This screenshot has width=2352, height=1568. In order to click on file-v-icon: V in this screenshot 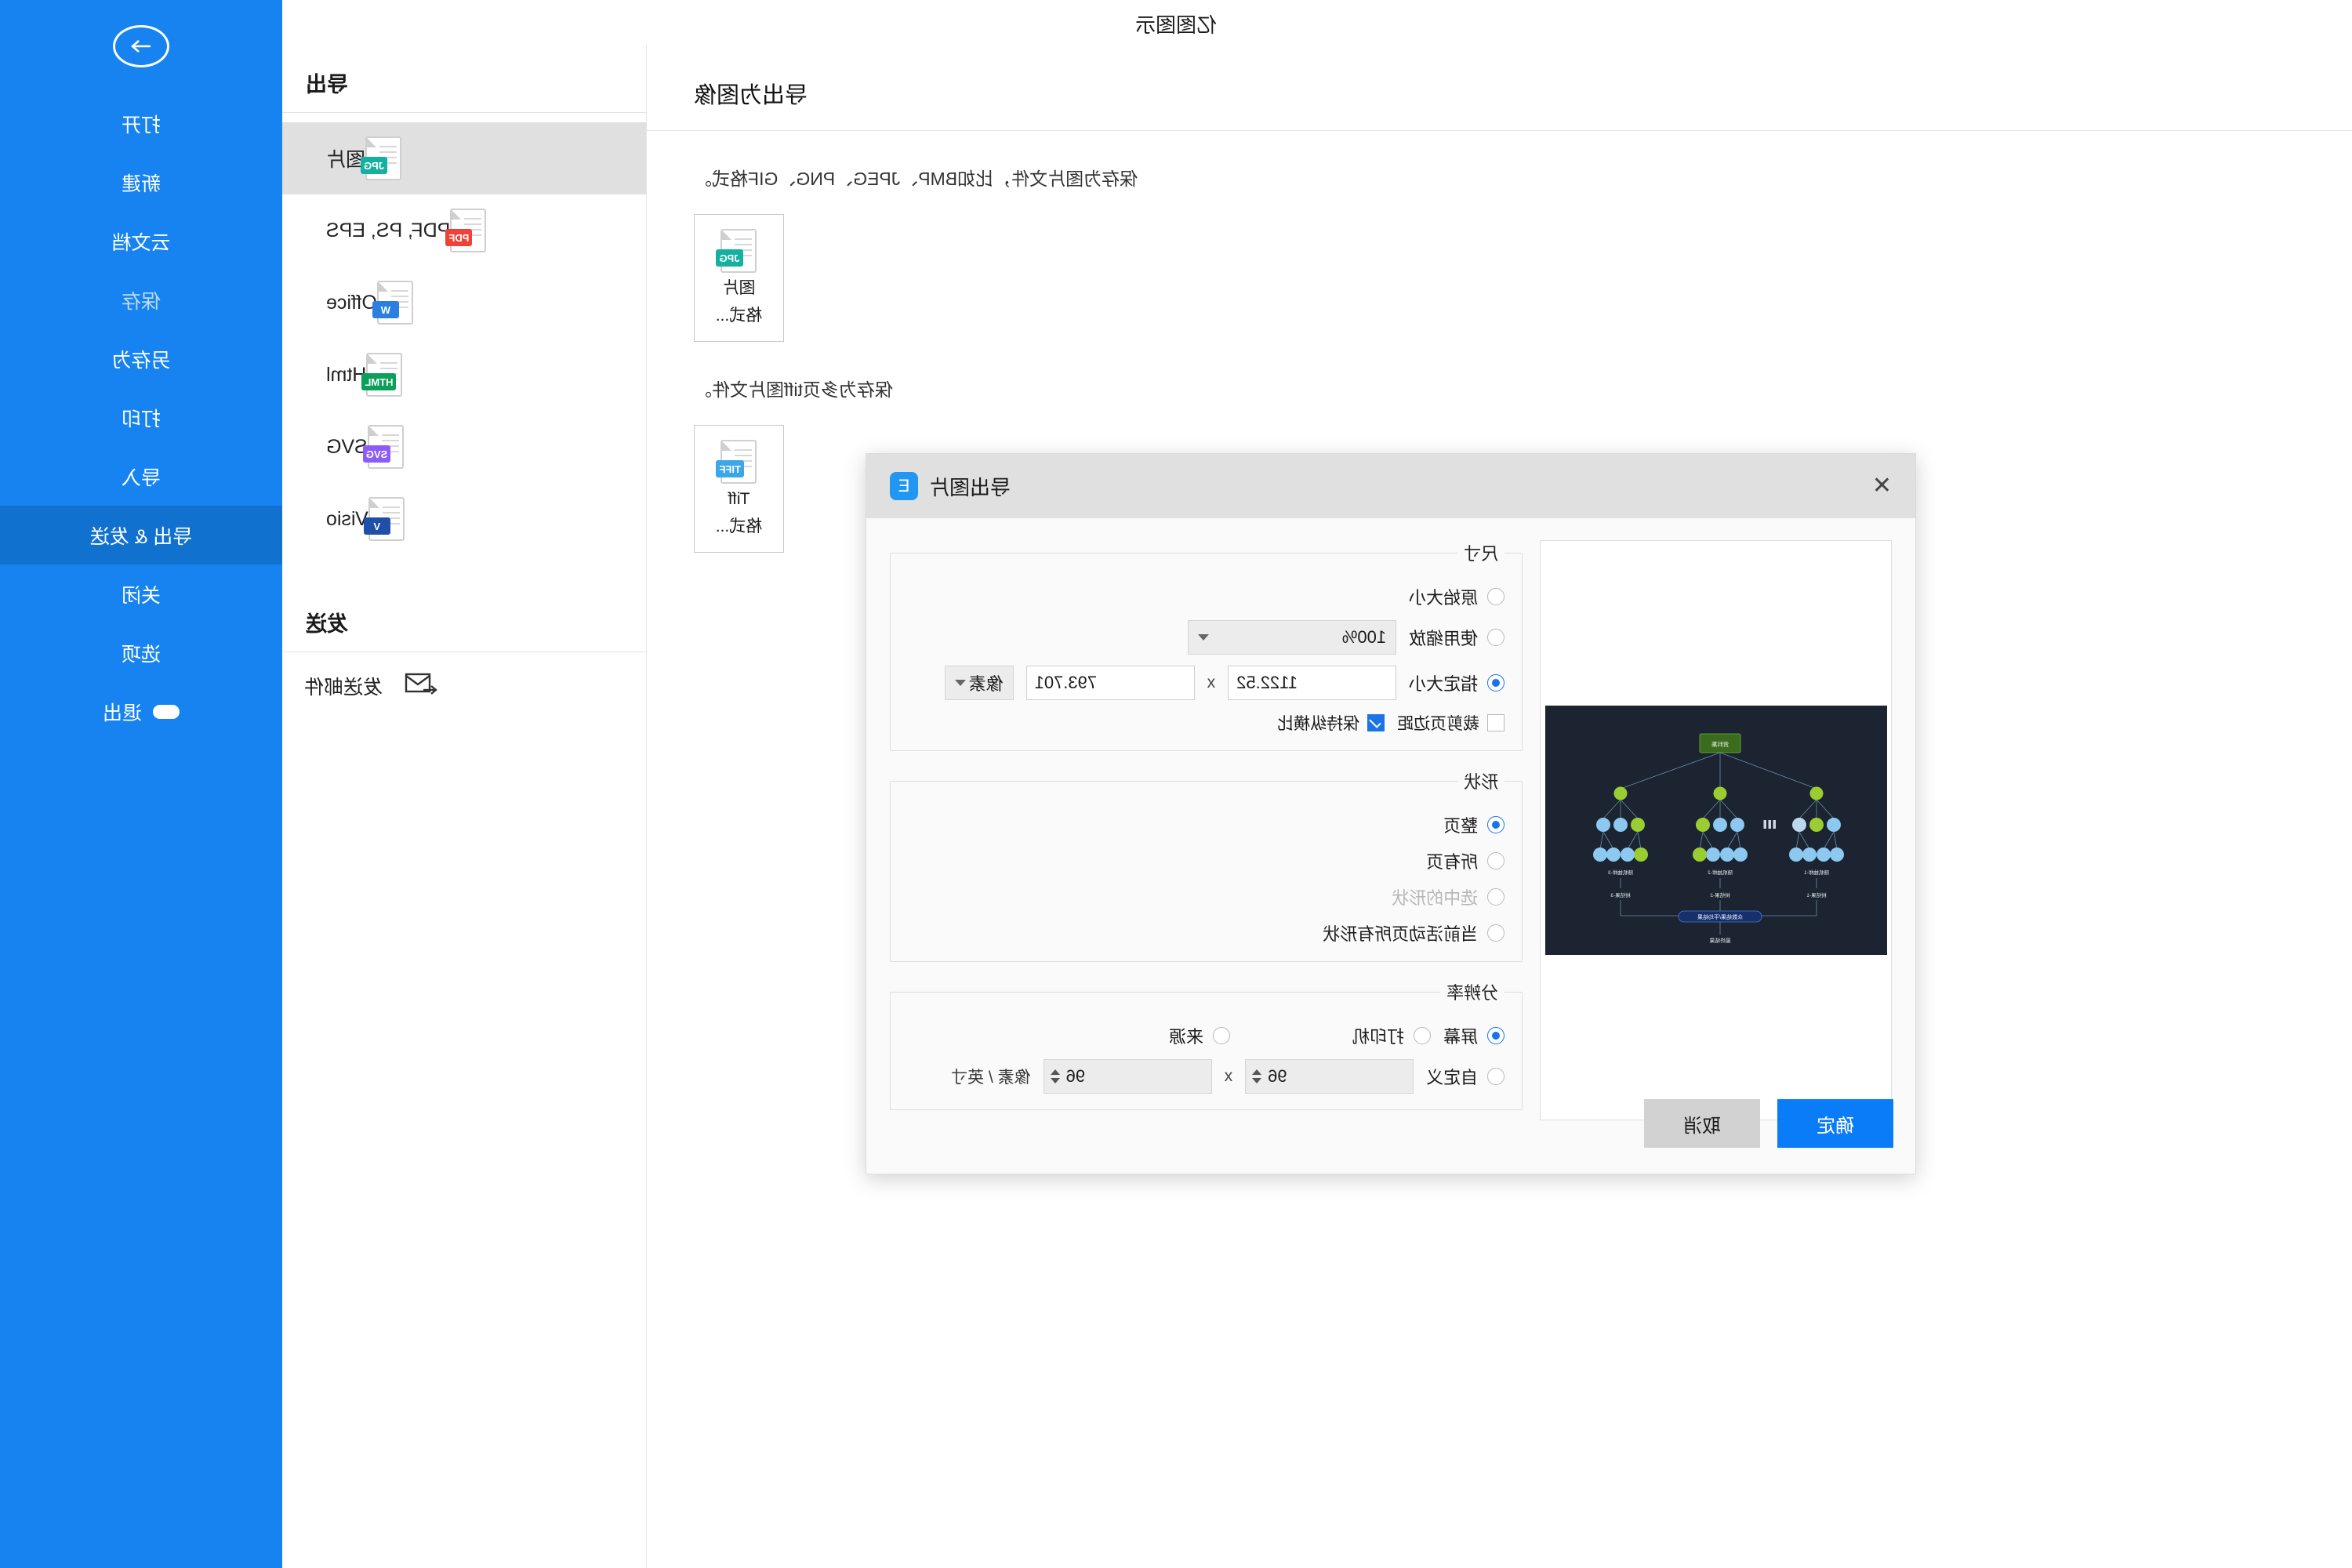, I will do `click(384, 519)`.